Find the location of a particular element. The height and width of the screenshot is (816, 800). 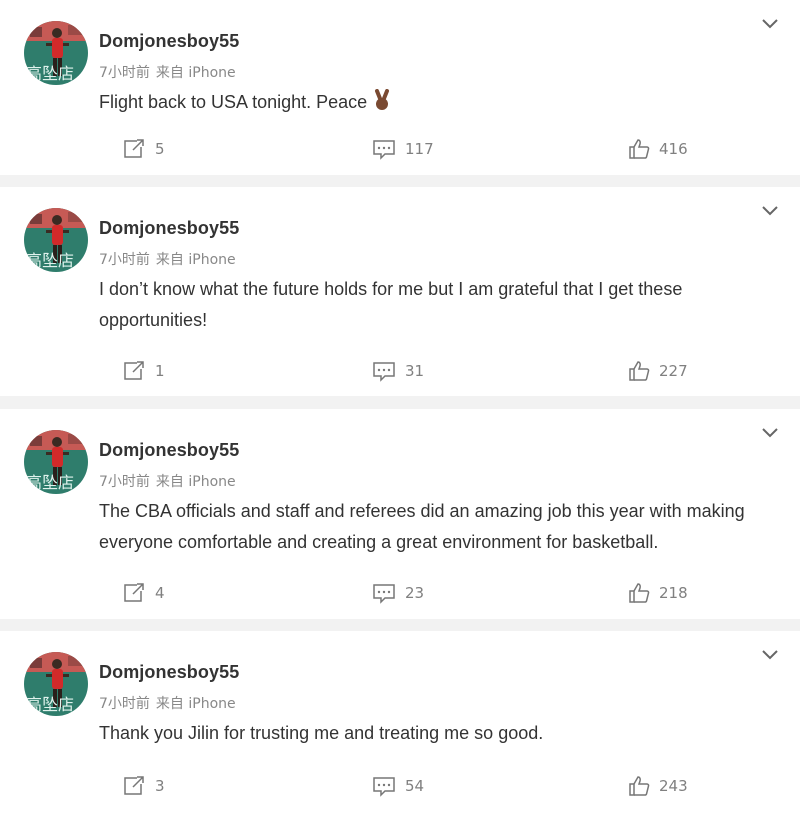

comment-button: 23 is located at coordinates (398, 593).